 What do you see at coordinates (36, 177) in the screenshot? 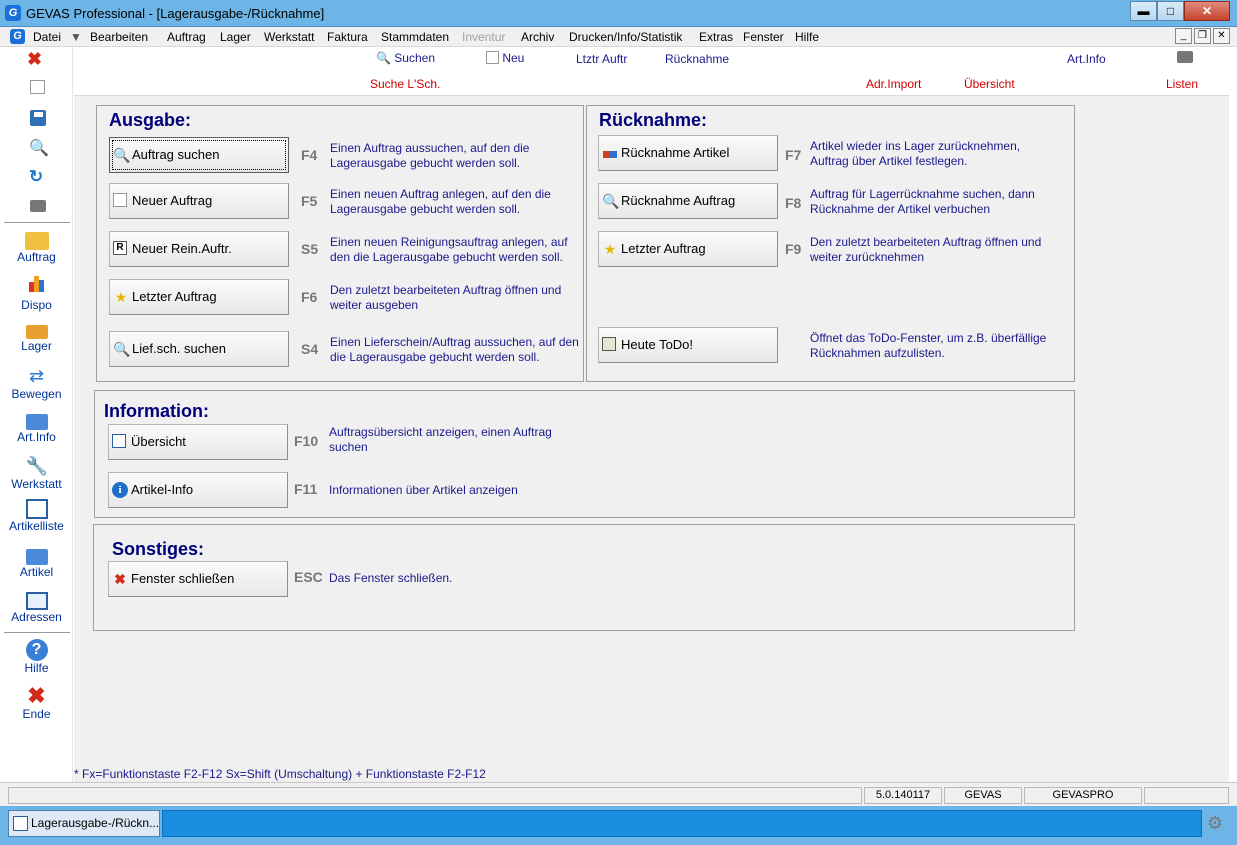
I see `refresh-icon: ↻` at bounding box center [36, 177].